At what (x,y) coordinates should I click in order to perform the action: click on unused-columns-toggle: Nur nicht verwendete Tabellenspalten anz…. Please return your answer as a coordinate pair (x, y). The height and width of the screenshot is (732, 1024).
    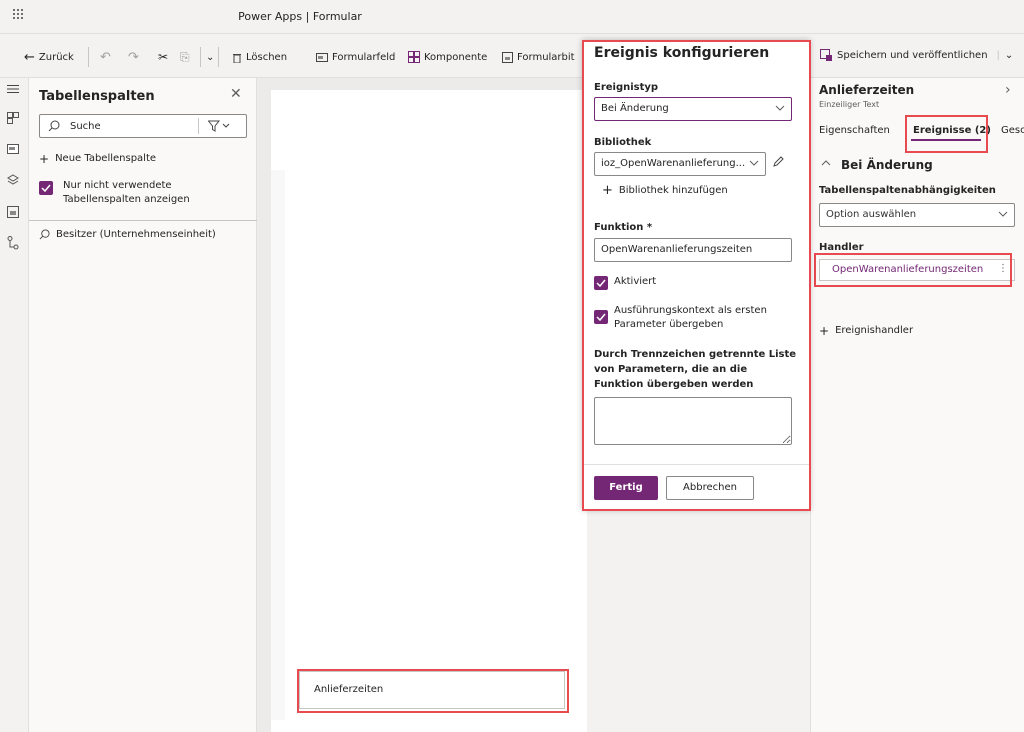
    Looking at the image, I should click on (114, 192).